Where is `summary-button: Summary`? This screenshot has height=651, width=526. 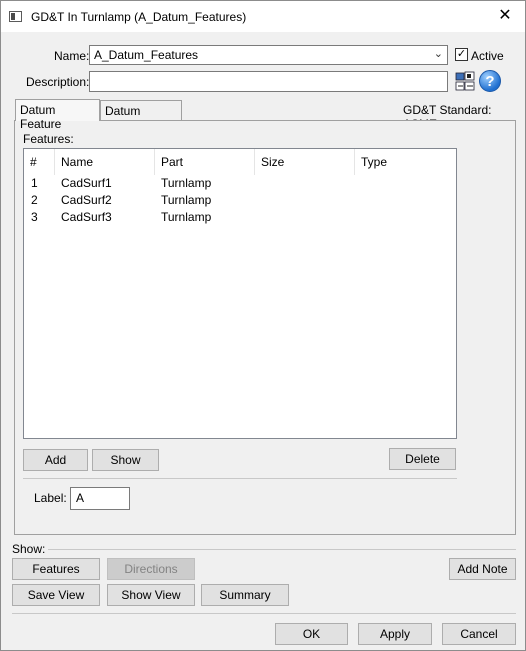
summary-button: Summary is located at coordinates (245, 595).